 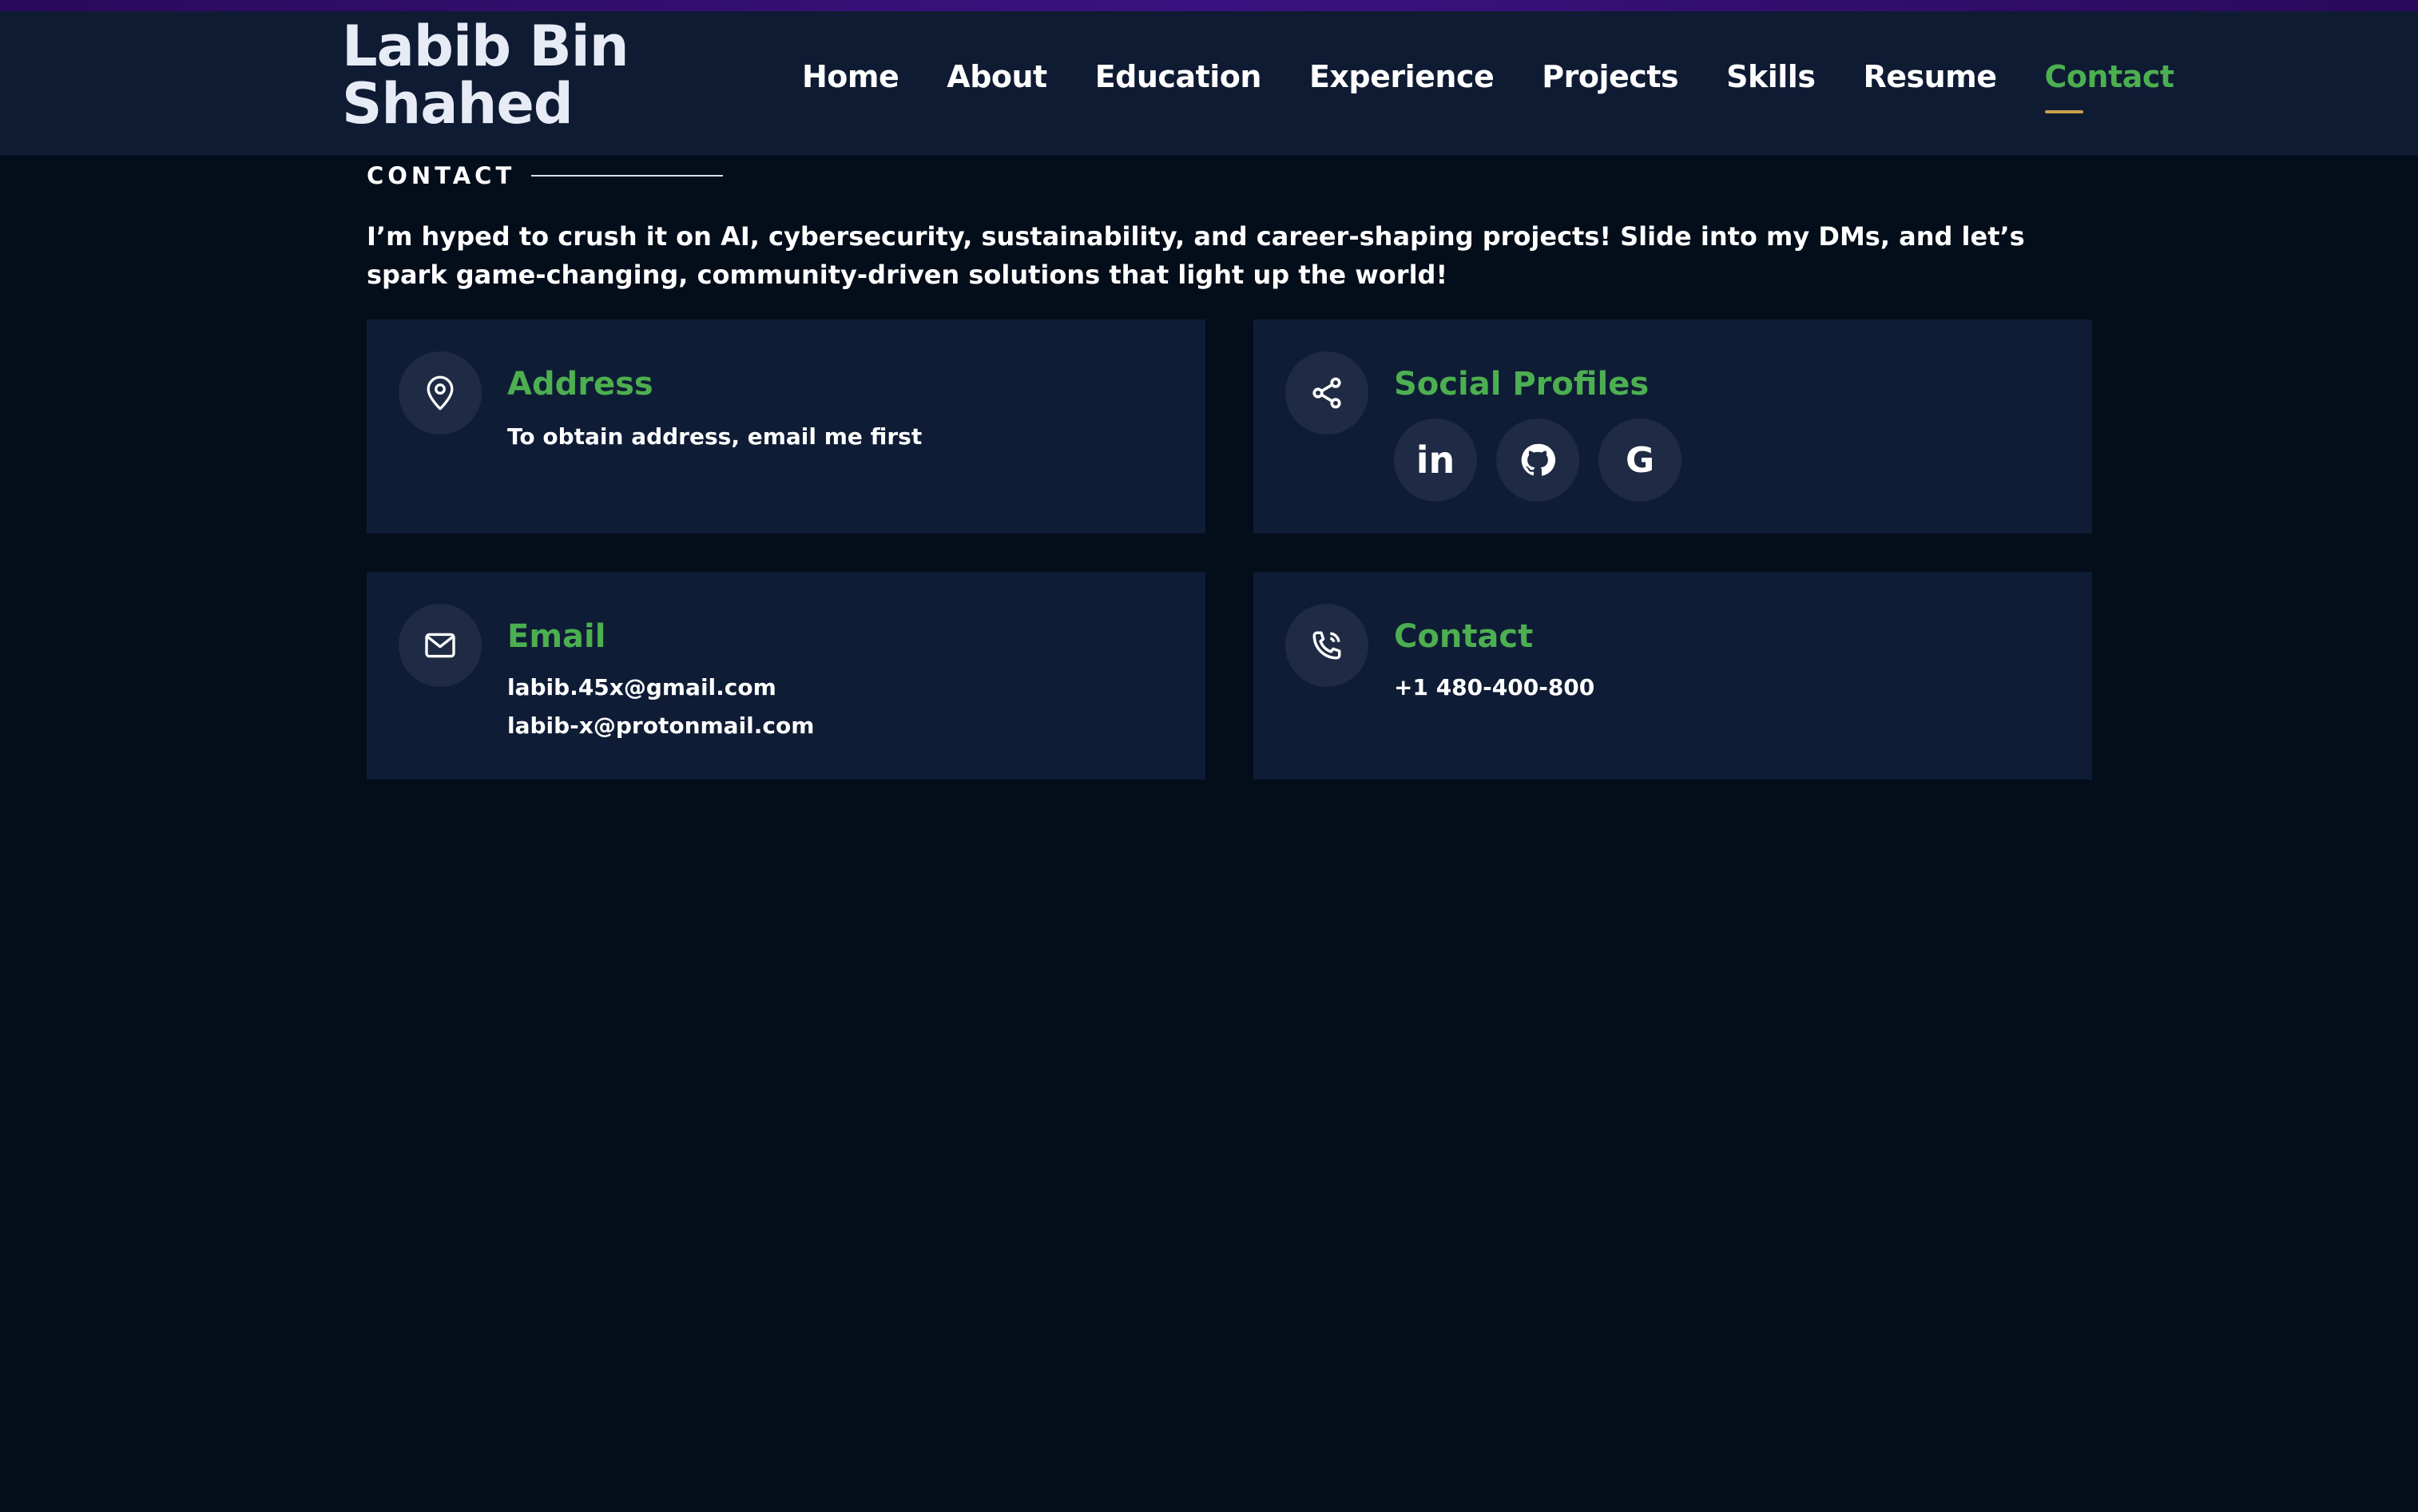 I want to click on section-heading-rule, so click(x=628, y=176).